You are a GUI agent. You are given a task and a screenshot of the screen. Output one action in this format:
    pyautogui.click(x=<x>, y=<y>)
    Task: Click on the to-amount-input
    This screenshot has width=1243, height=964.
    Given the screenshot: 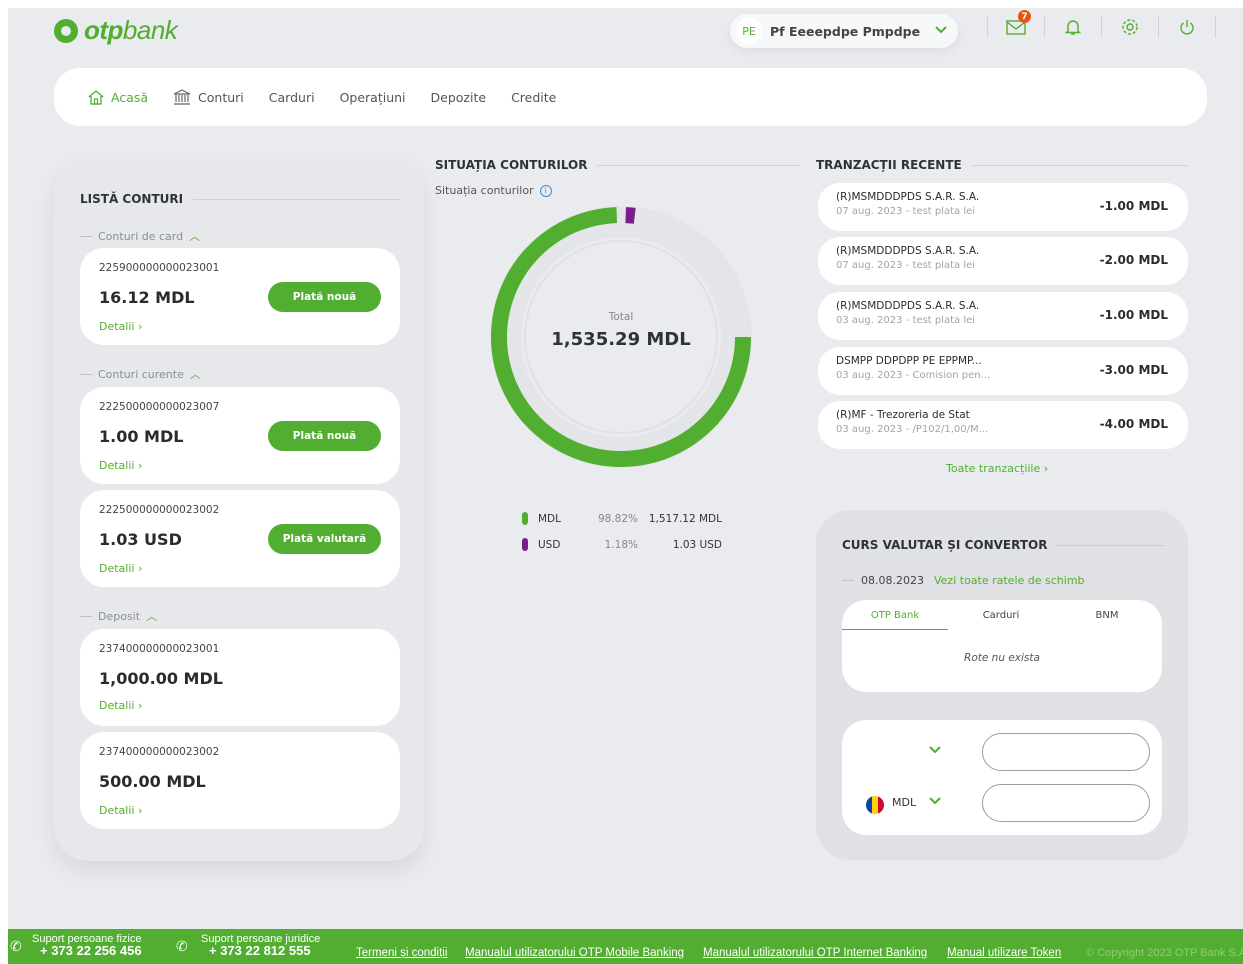 What is the action you would take?
    pyautogui.click(x=1066, y=803)
    